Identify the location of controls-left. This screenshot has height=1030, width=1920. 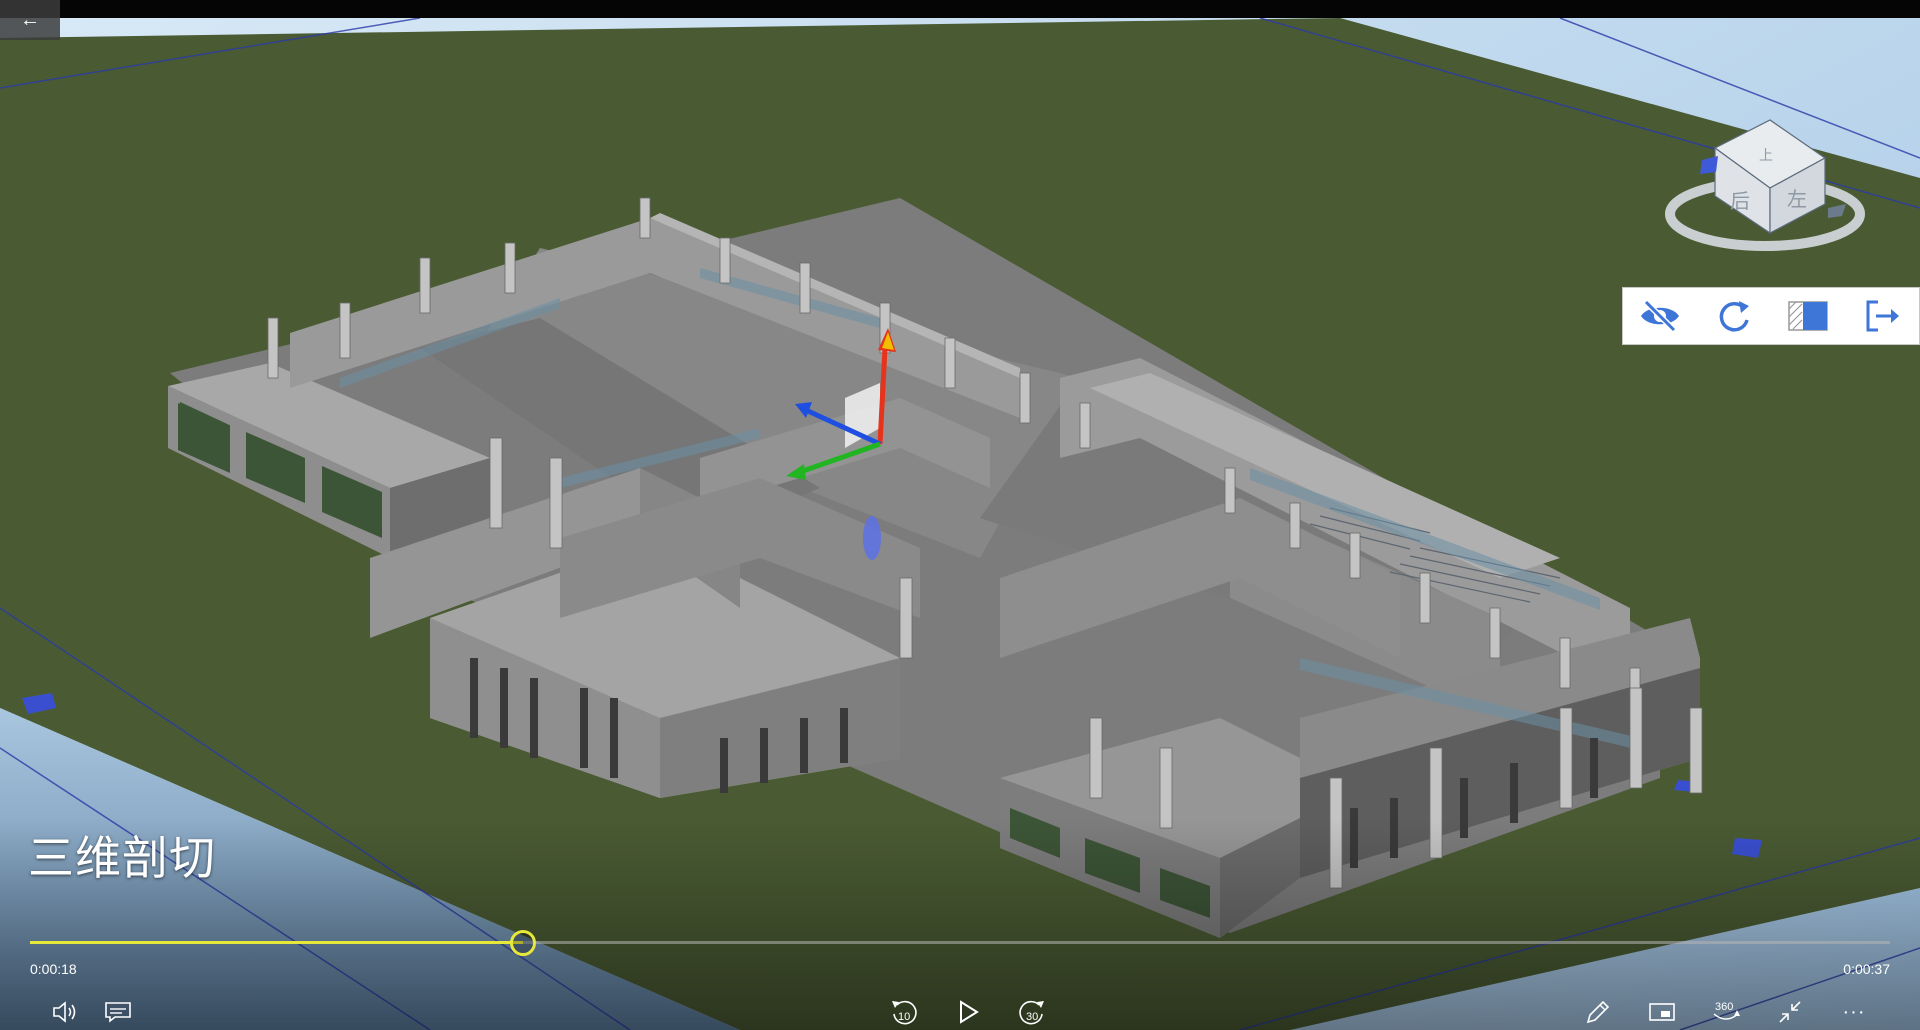
(92, 1012).